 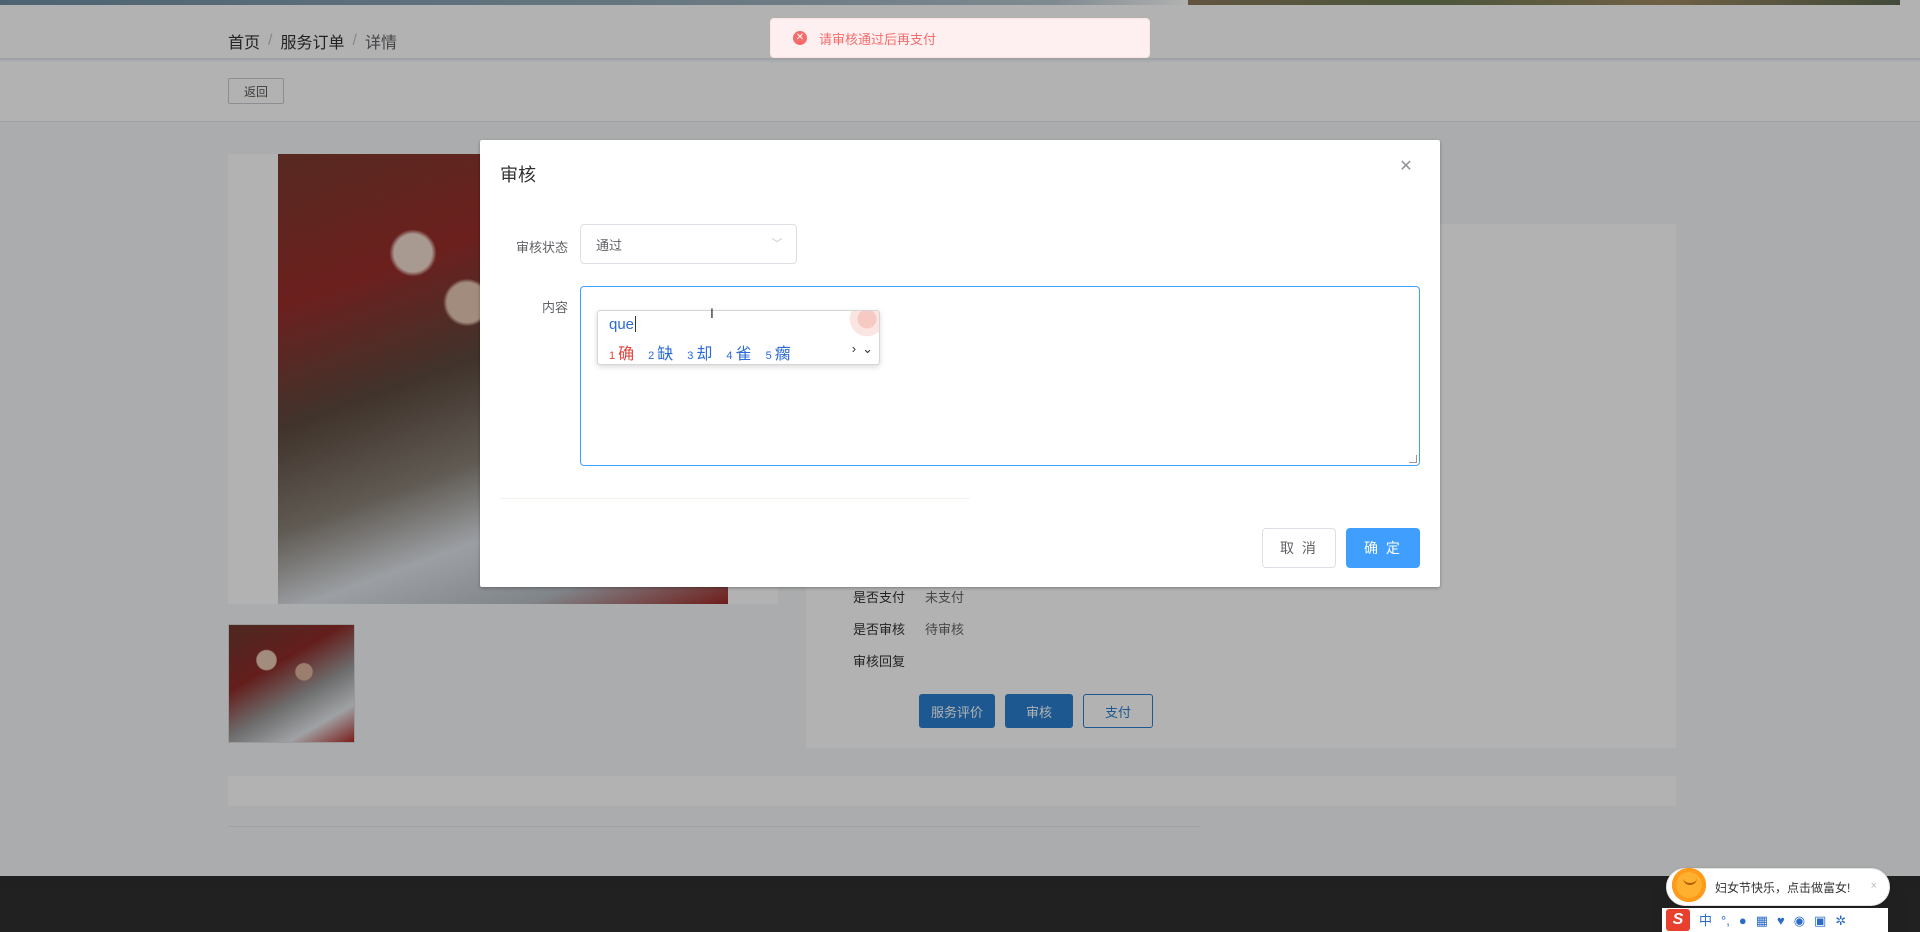 I want to click on ime-navigation: › ⌄, so click(x=862, y=349).